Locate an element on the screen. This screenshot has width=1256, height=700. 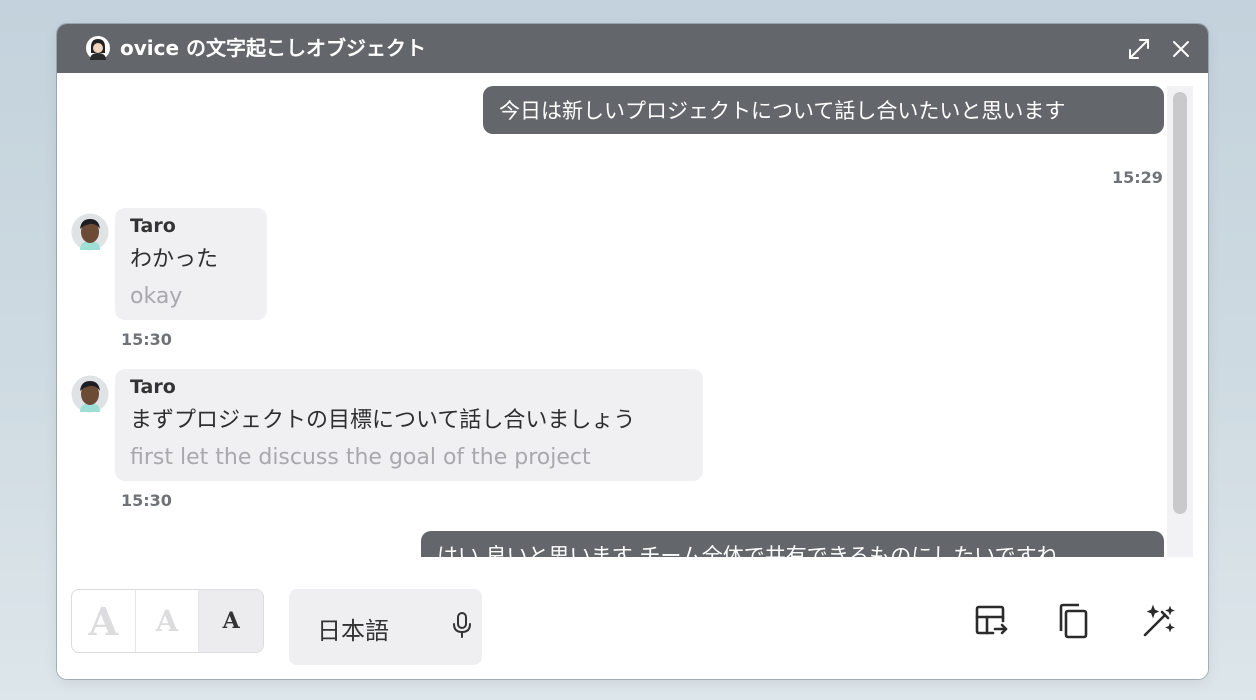
scrollbar-thumb is located at coordinates (1180, 303).